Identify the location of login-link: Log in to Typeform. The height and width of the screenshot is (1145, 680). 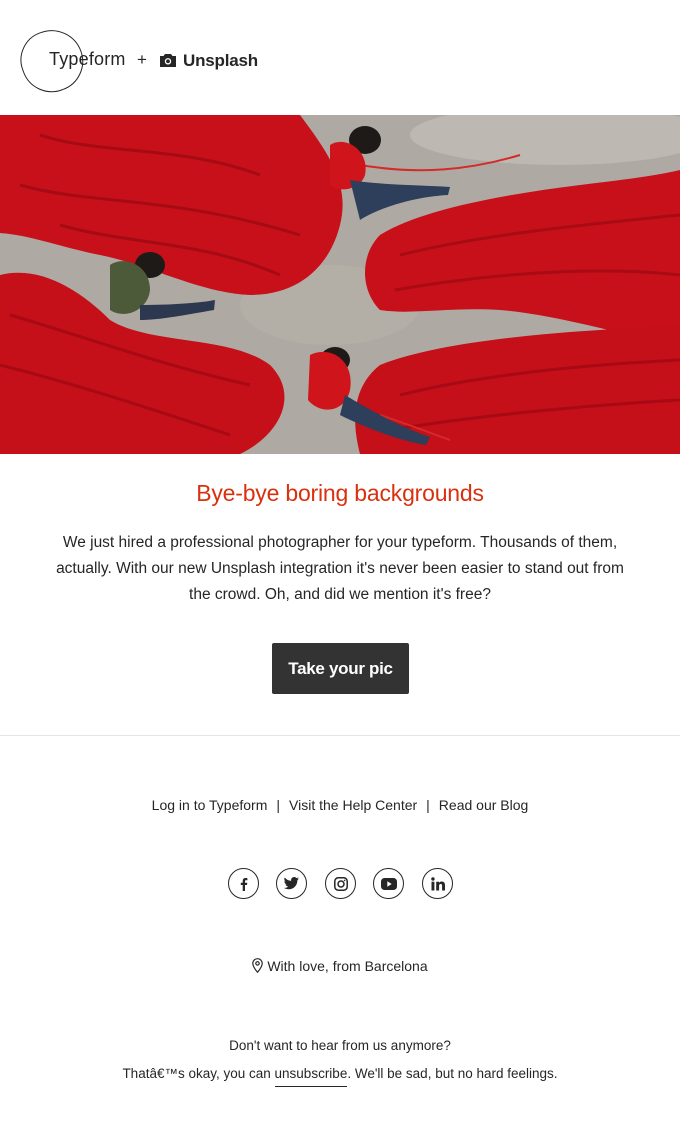
(210, 805).